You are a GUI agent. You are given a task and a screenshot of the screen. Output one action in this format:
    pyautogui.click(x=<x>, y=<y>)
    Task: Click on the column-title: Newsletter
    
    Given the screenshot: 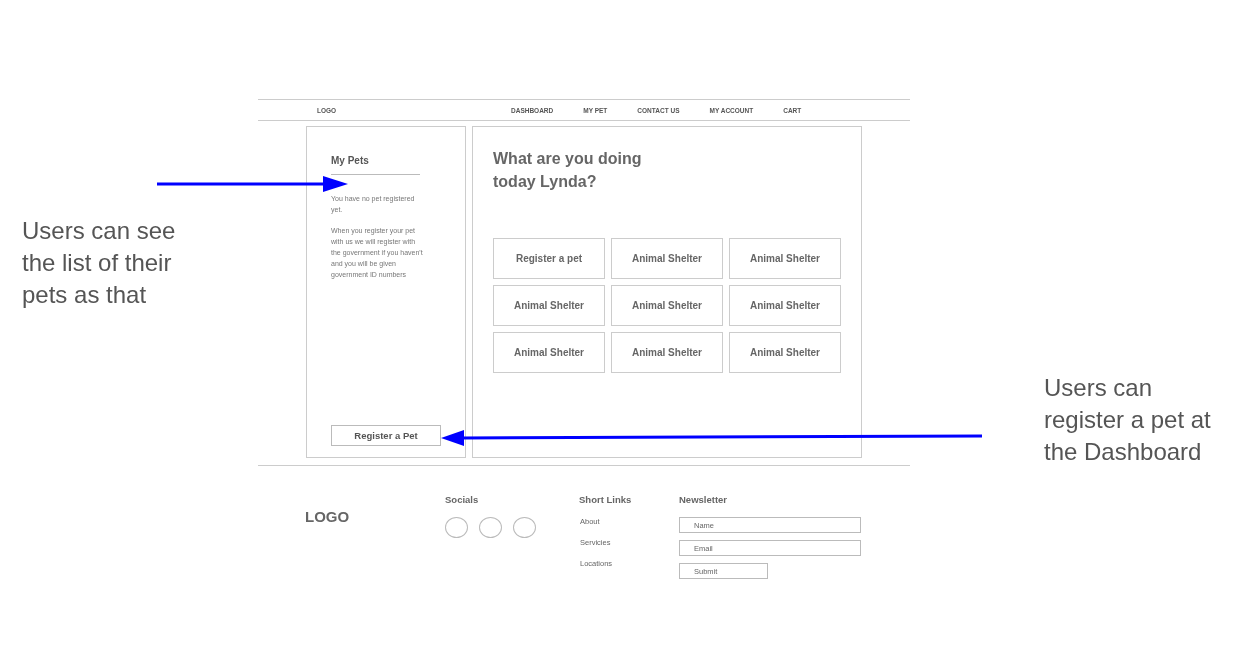 What is the action you would take?
    pyautogui.click(x=703, y=499)
    